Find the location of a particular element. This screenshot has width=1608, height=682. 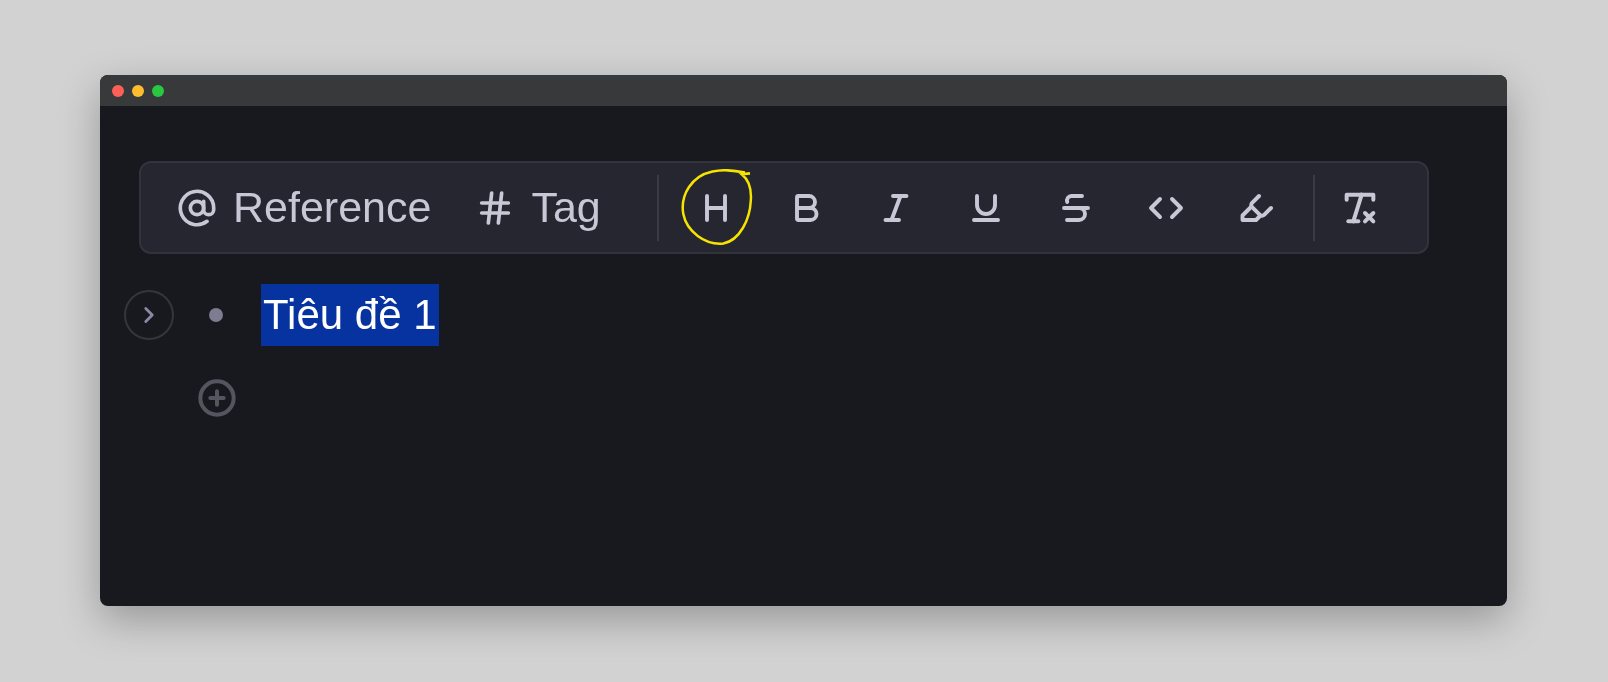

bullet-dot is located at coordinates (216, 315).